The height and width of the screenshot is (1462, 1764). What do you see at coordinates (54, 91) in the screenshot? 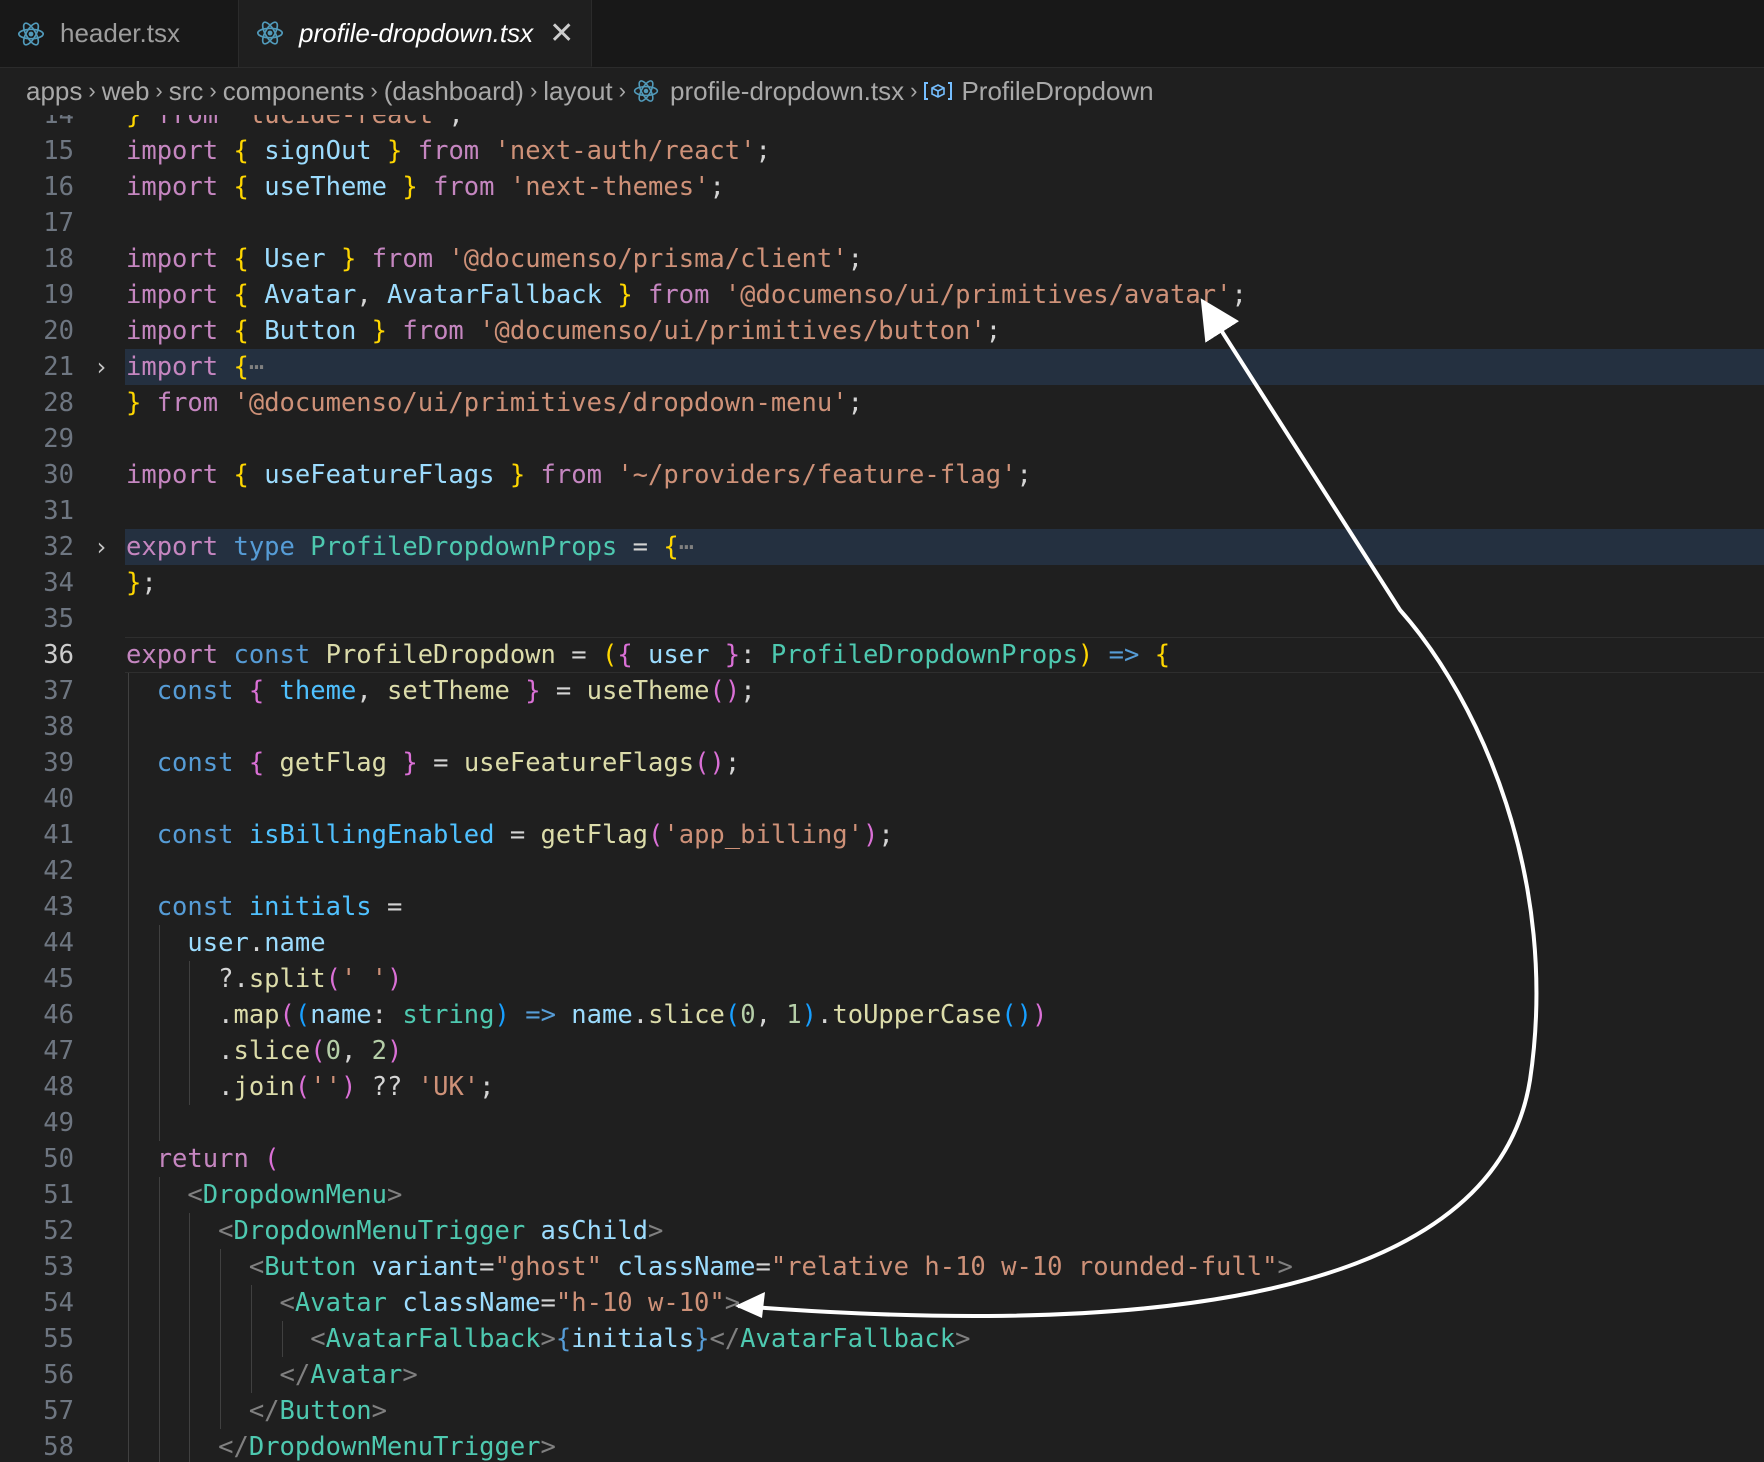
I see `breadcrumb-item-apps: apps` at bounding box center [54, 91].